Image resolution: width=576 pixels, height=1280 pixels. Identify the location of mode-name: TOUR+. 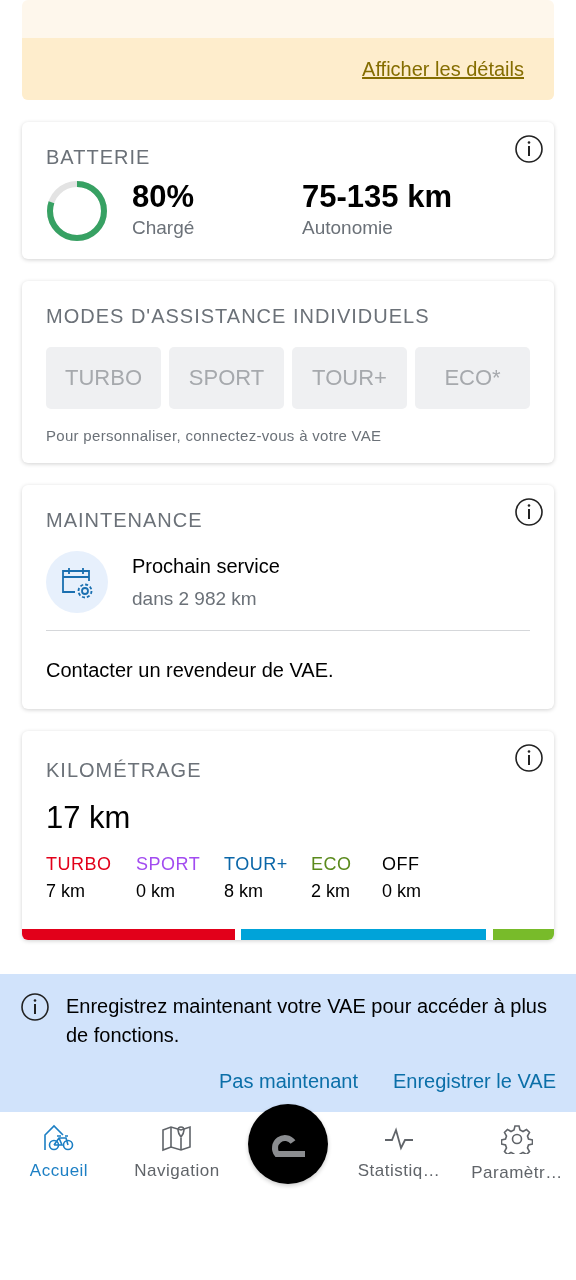
(256, 864).